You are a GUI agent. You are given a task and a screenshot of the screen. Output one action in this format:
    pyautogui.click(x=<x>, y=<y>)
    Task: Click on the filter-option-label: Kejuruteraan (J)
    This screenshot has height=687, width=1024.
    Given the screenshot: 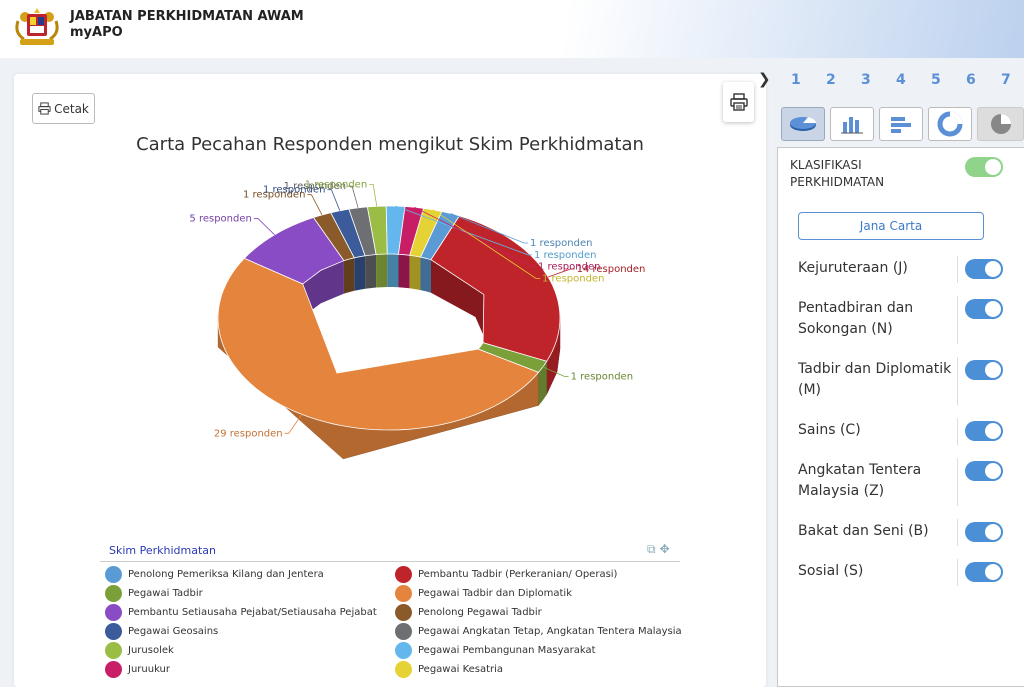 What is the action you would take?
    pyautogui.click(x=853, y=268)
    